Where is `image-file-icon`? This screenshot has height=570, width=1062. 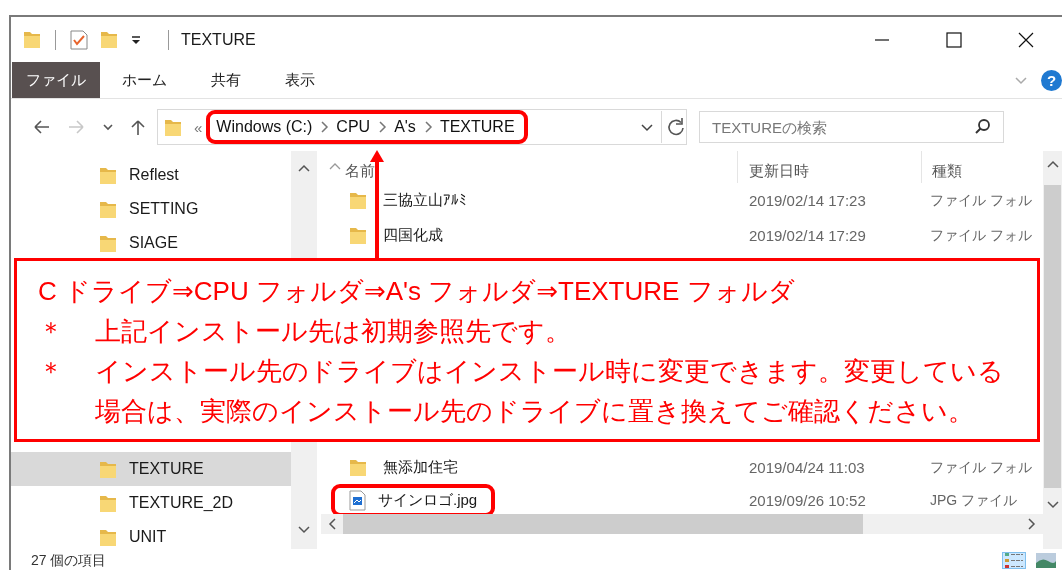
image-file-icon is located at coordinates (357, 500).